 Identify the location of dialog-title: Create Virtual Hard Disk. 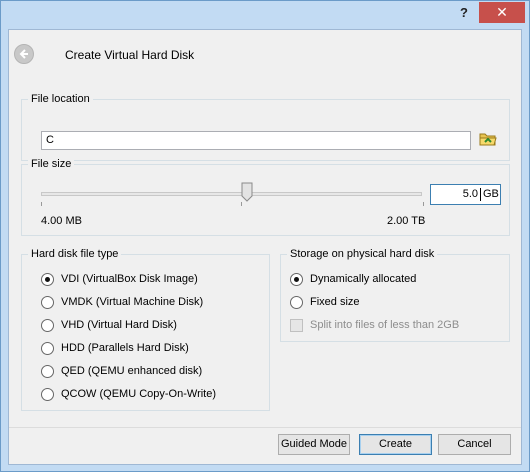
(130, 55).